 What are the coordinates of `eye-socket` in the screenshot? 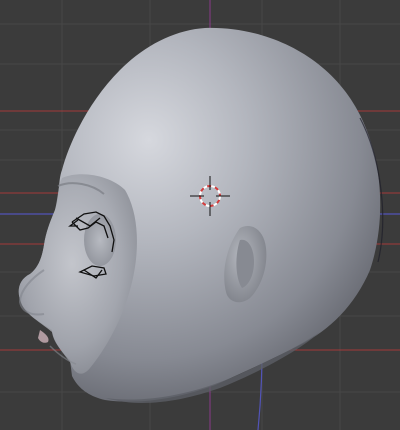 It's located at (100, 240).